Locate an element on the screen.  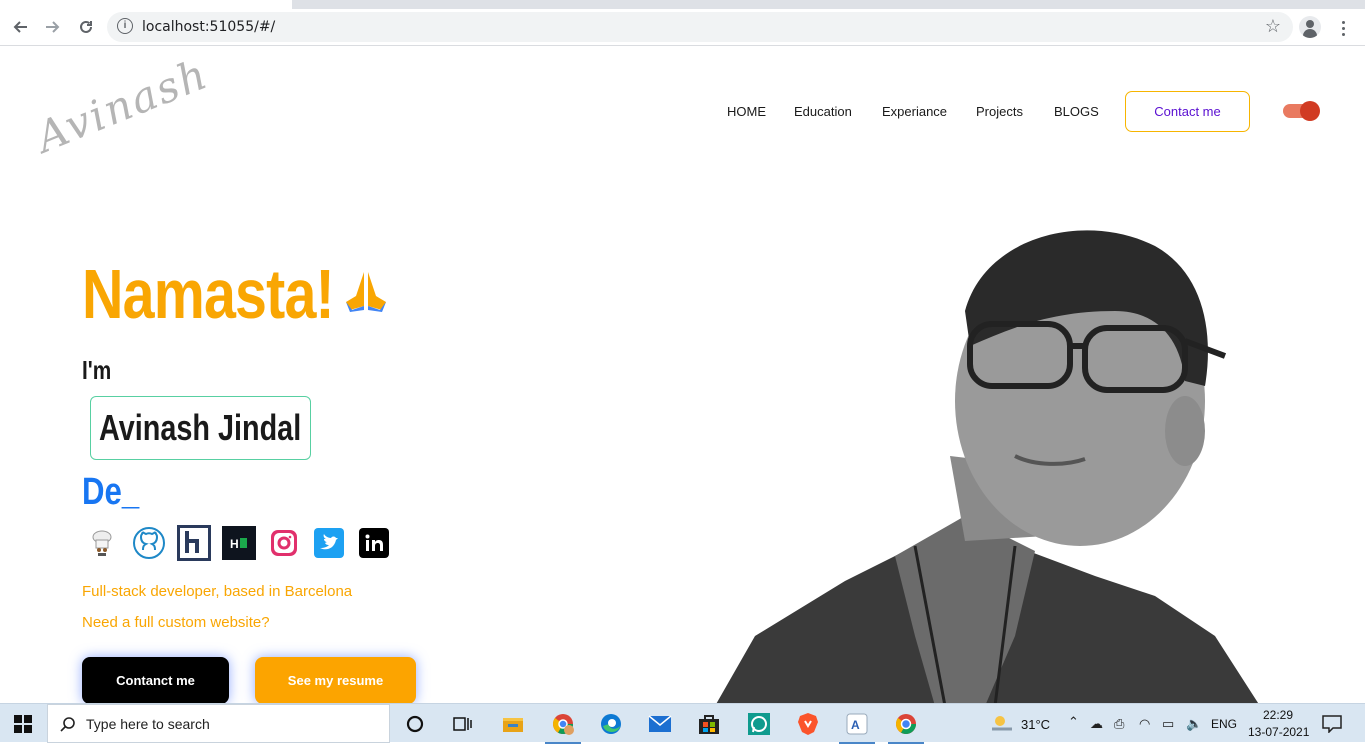
contact-me-button: Contact me is located at coordinates (1187, 111).